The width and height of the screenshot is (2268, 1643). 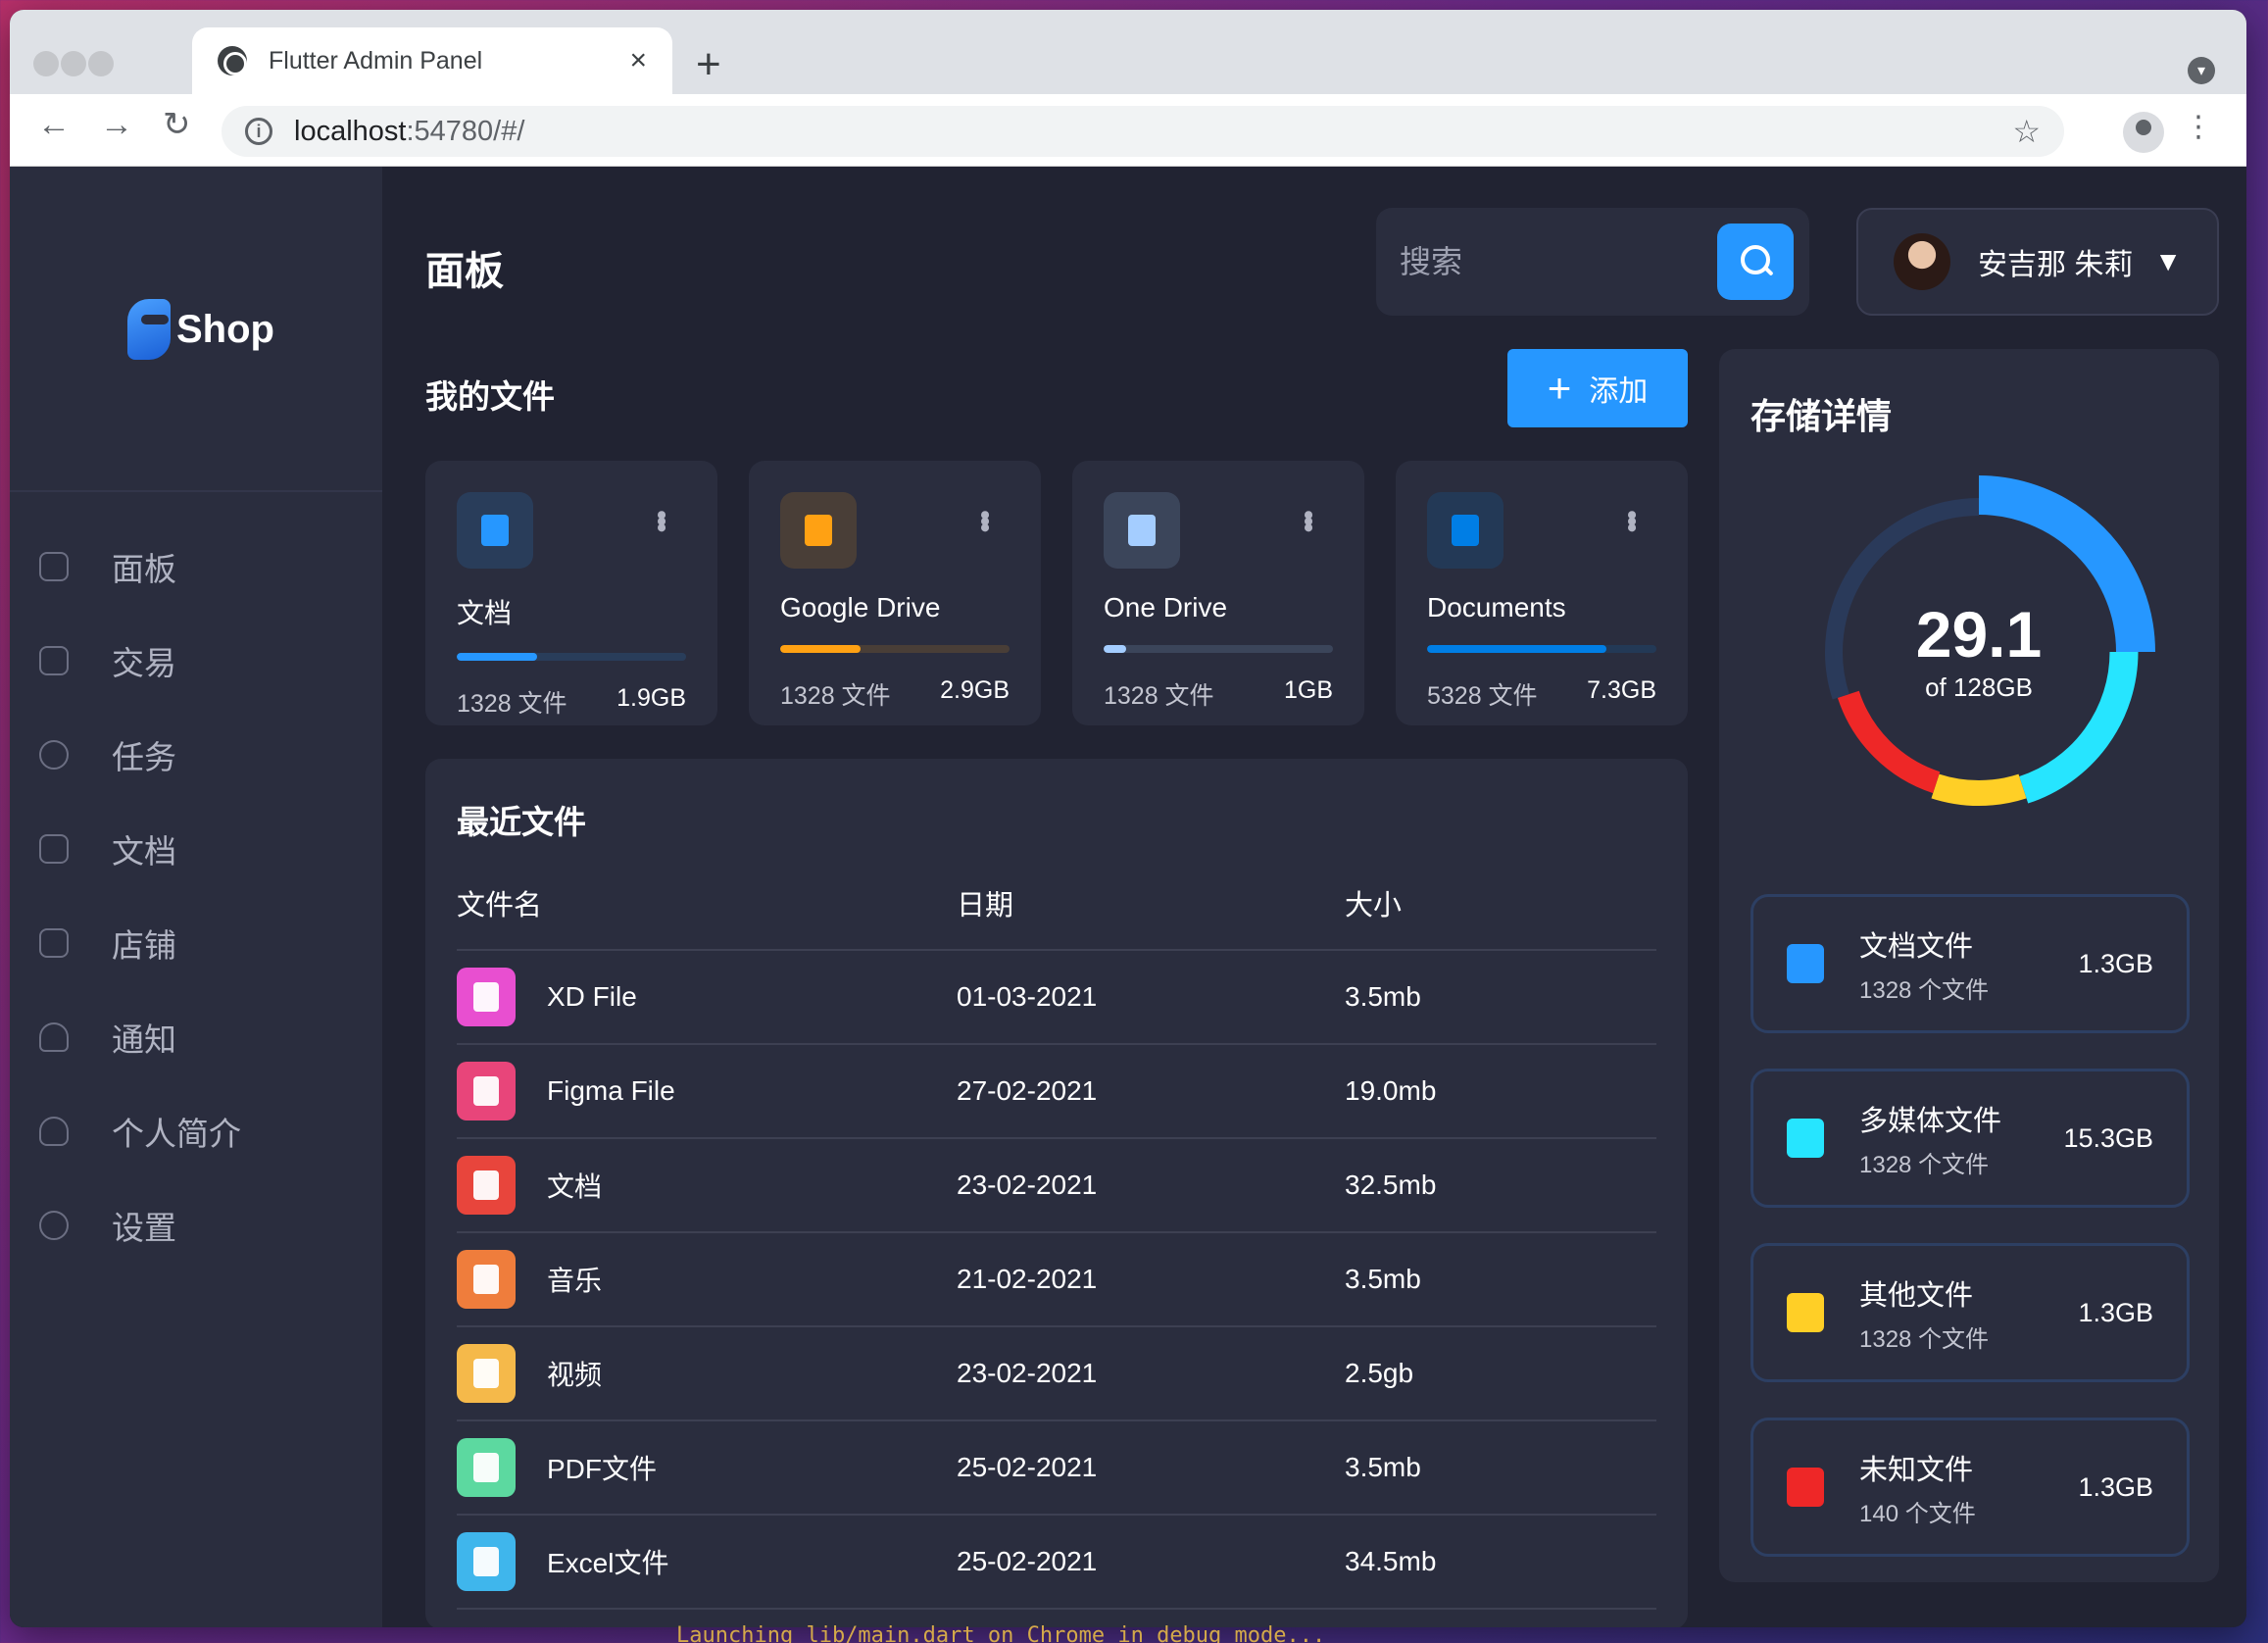 What do you see at coordinates (1308, 690) in the screenshot?
I see `card-size: 1GB` at bounding box center [1308, 690].